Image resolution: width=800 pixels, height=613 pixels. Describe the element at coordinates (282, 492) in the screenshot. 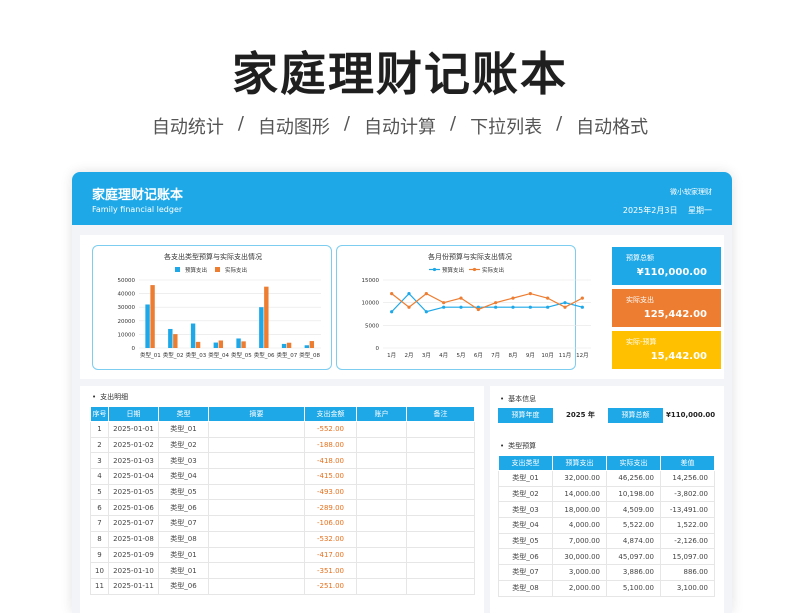

I see `table-row: 5 2025-01-05 类型_05 -493.00` at that location.